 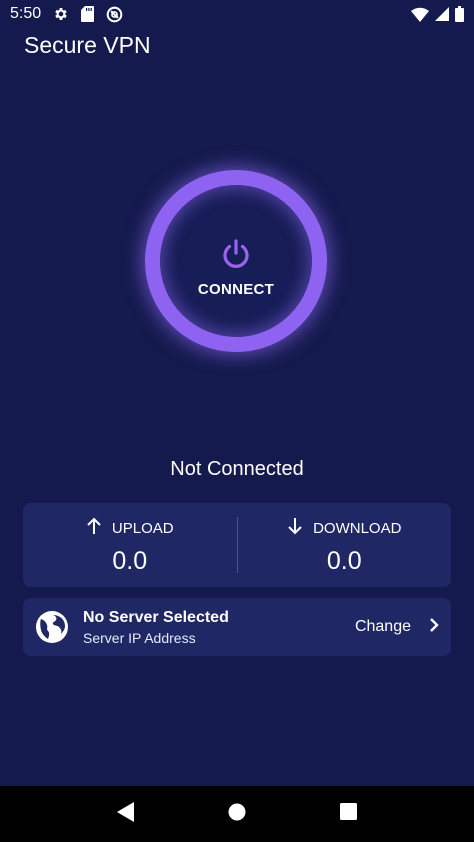 What do you see at coordinates (434, 627) in the screenshot?
I see `chevron-right-icon` at bounding box center [434, 627].